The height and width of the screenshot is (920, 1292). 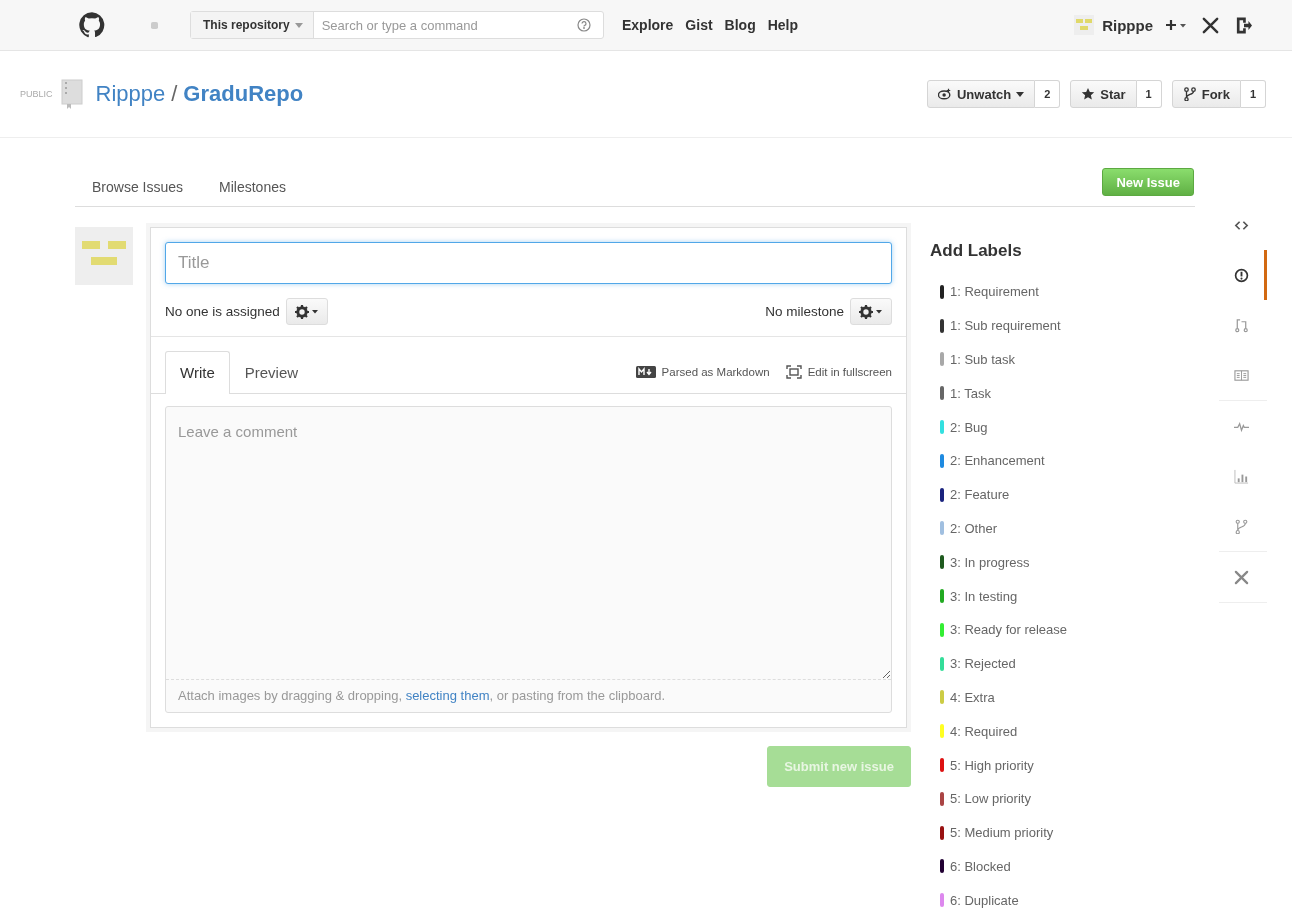 I want to click on title-field: Title, so click(x=528, y=263).